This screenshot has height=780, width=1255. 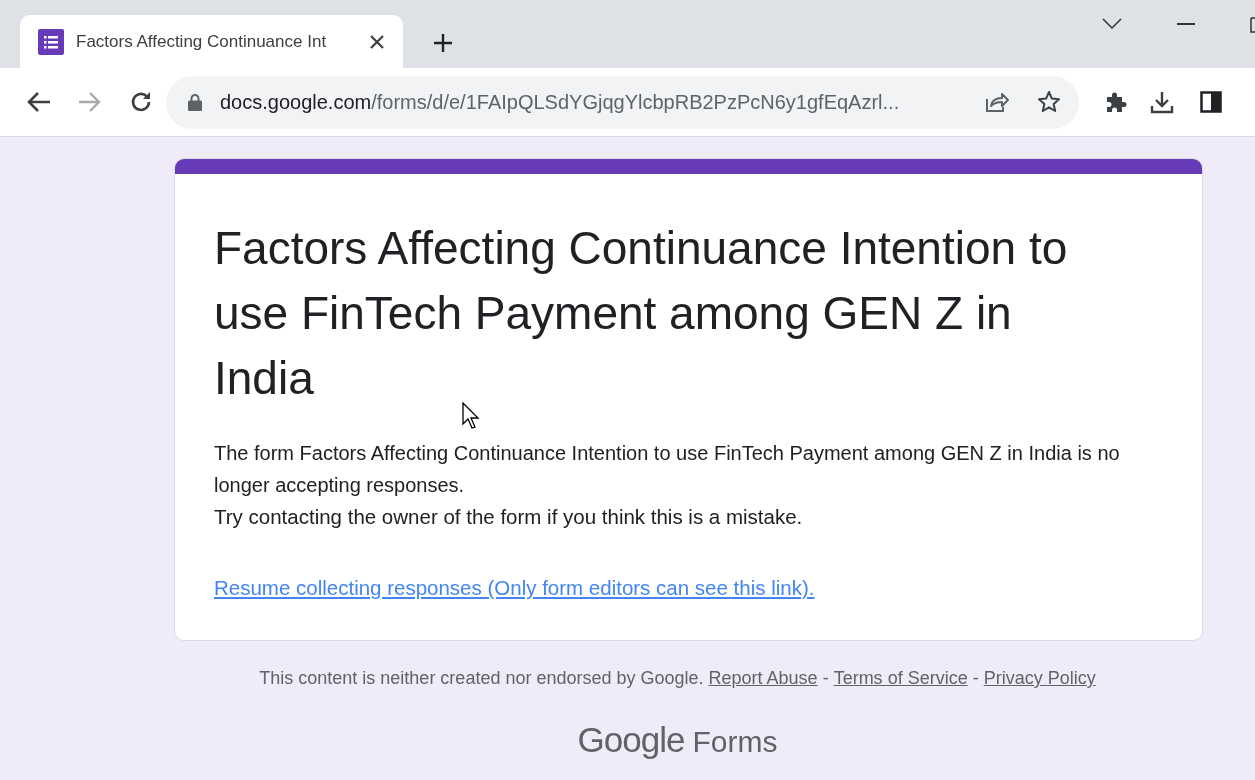 What do you see at coordinates (631, 739) in the screenshot?
I see `logo-brand: Google` at bounding box center [631, 739].